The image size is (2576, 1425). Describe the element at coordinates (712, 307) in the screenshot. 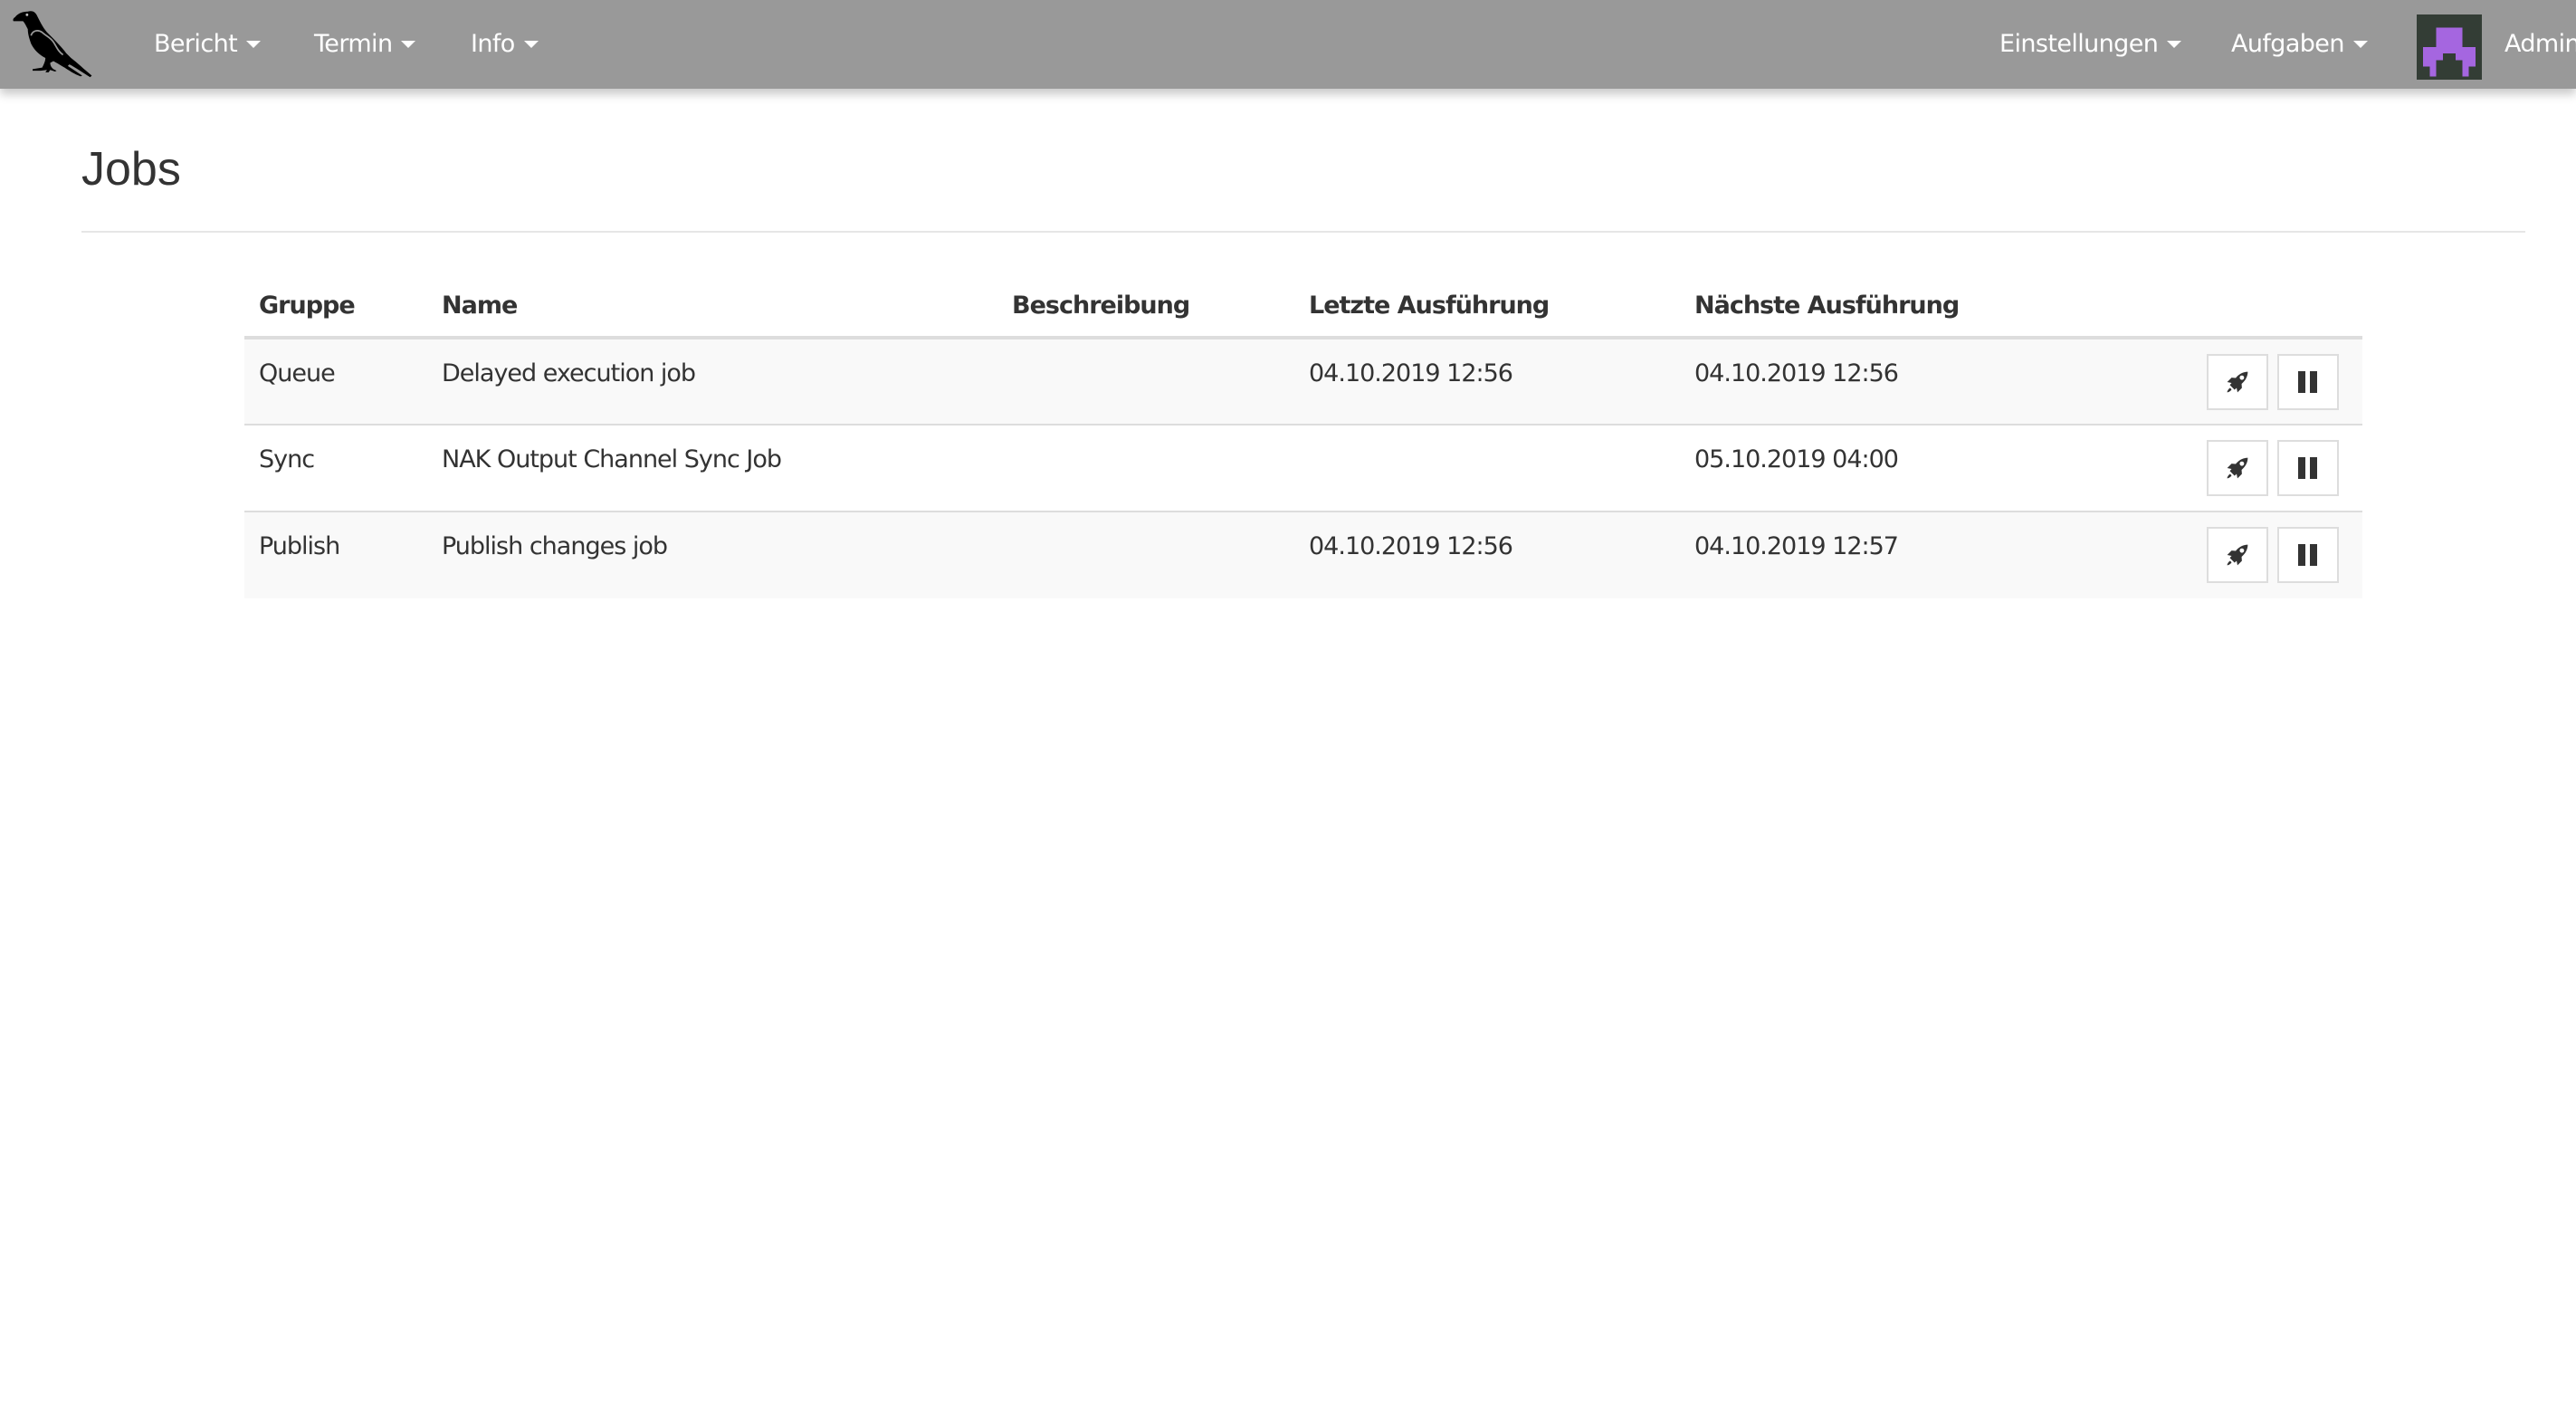

I see `column-header-name: Name` at that location.